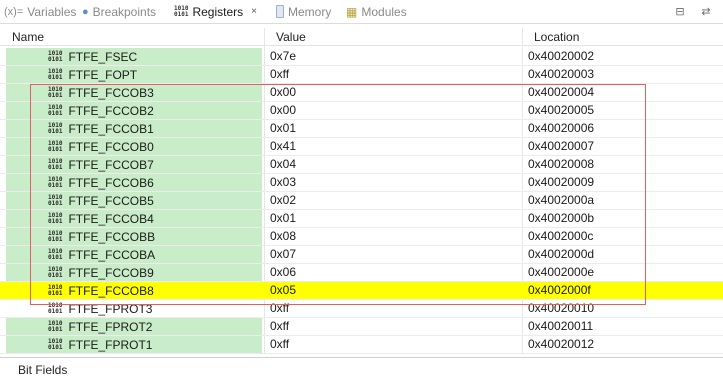  Describe the element at coordinates (111, 272) in the screenshot. I see `register-name-text: FTFE_FCCOB9` at that location.